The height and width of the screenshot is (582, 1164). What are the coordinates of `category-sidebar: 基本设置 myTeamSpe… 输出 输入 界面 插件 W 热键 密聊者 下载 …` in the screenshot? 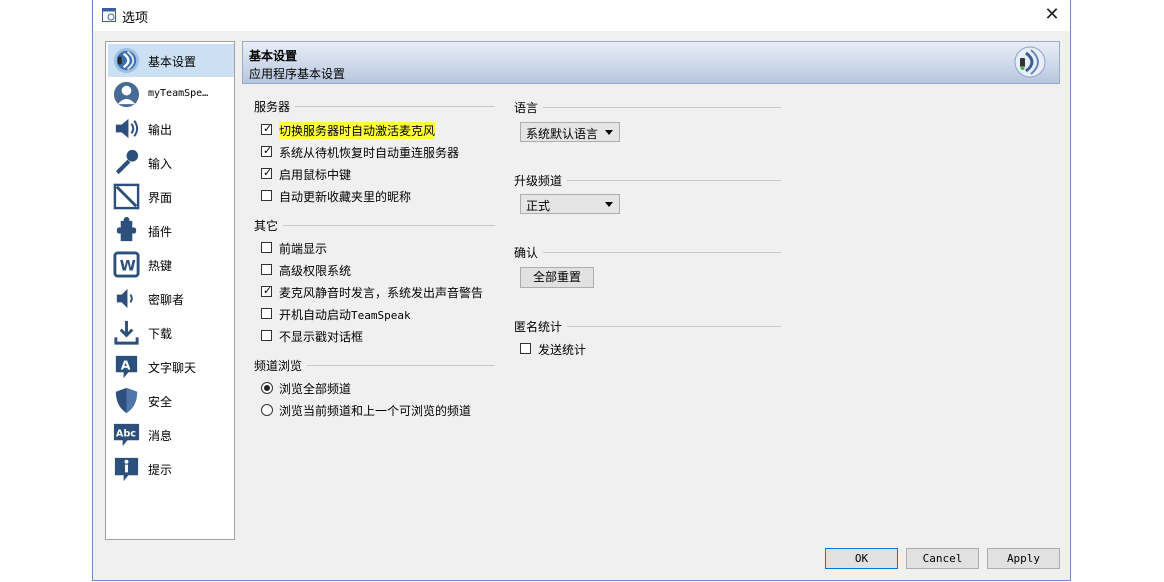 It's located at (170, 290).